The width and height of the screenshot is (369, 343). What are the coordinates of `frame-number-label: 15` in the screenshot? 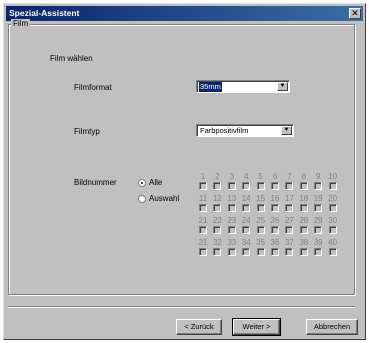 It's located at (261, 198).